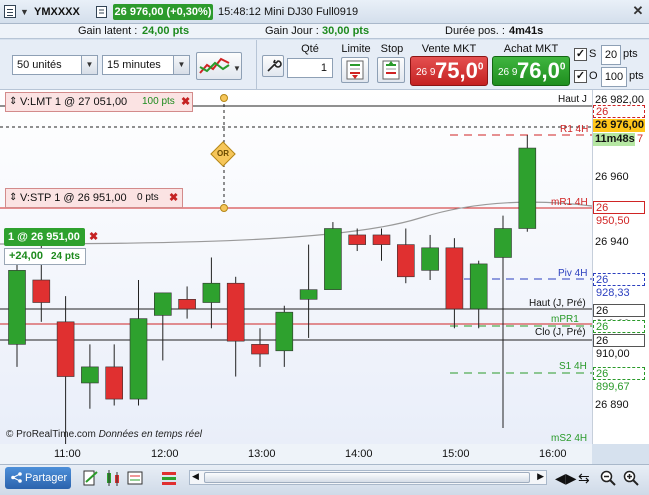 The width and height of the screenshot is (649, 495). I want to click on sell-market-button: 26 9 75,00, so click(449, 71).